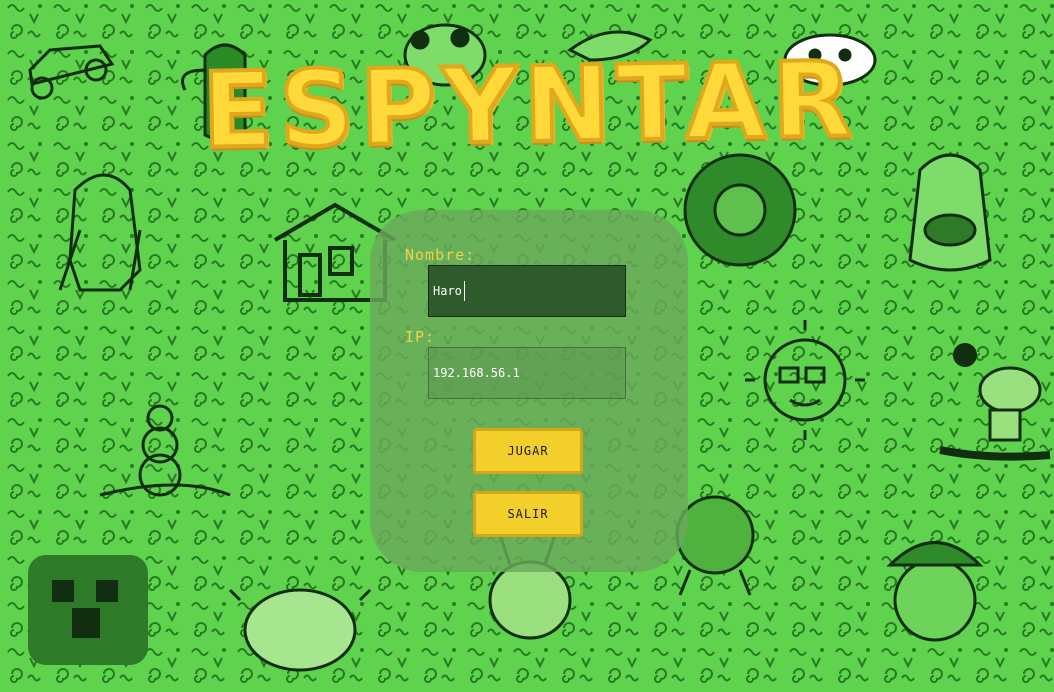 The height and width of the screenshot is (692, 1054). I want to click on ip-label: IP:, so click(420, 337).